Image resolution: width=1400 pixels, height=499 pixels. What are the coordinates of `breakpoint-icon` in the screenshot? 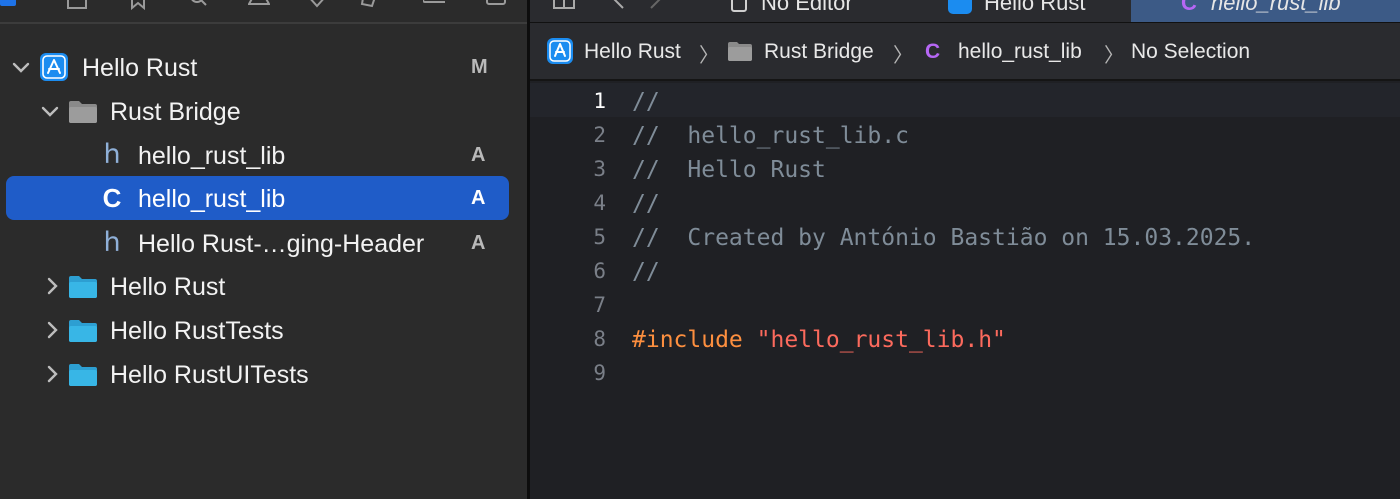 It's located at (434, 5).